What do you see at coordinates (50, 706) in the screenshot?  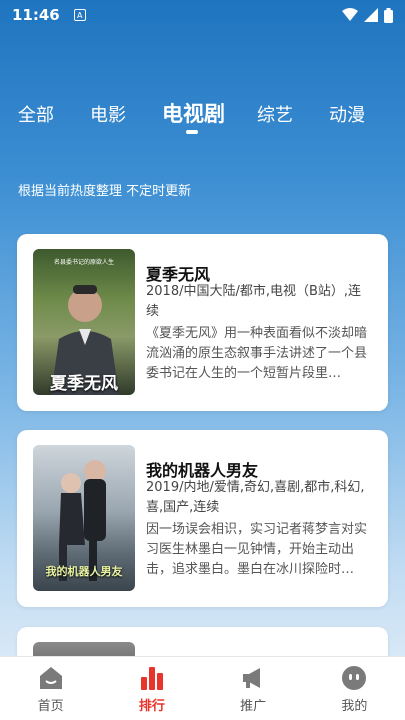 I see `nav-home-label: 首页` at bounding box center [50, 706].